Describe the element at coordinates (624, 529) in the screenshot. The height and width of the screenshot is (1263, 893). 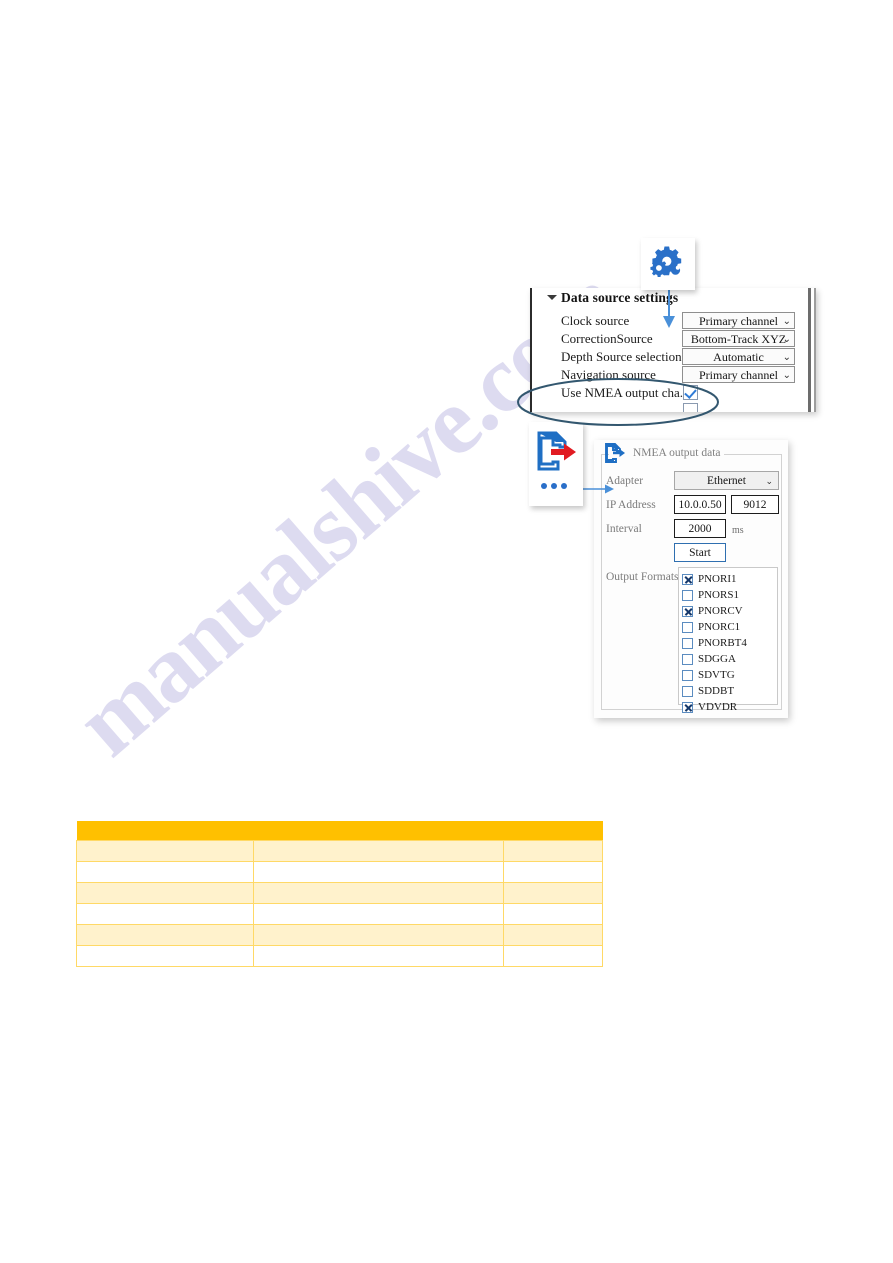
I see `interval-label: Interval` at that location.